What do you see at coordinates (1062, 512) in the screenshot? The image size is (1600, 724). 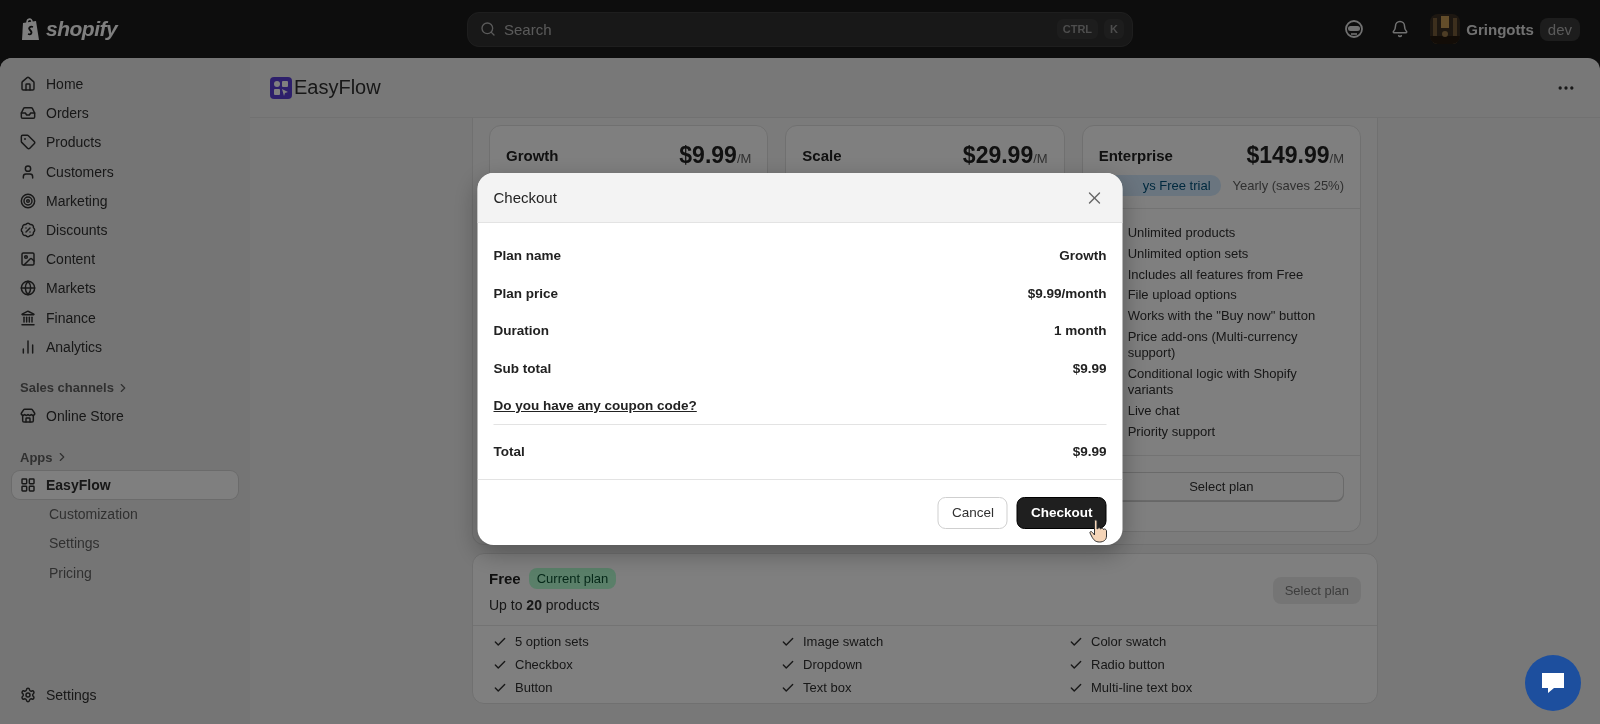 I see `checkout-button: Checkout` at bounding box center [1062, 512].